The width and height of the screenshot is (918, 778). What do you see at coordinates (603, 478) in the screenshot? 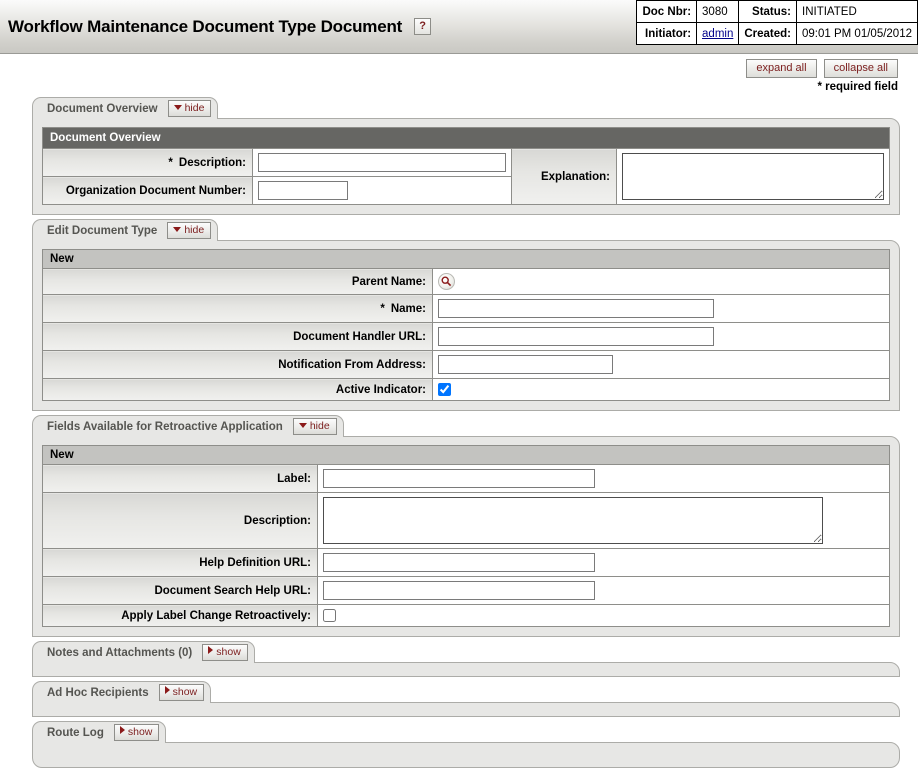
I see `label-field-cell` at bounding box center [603, 478].